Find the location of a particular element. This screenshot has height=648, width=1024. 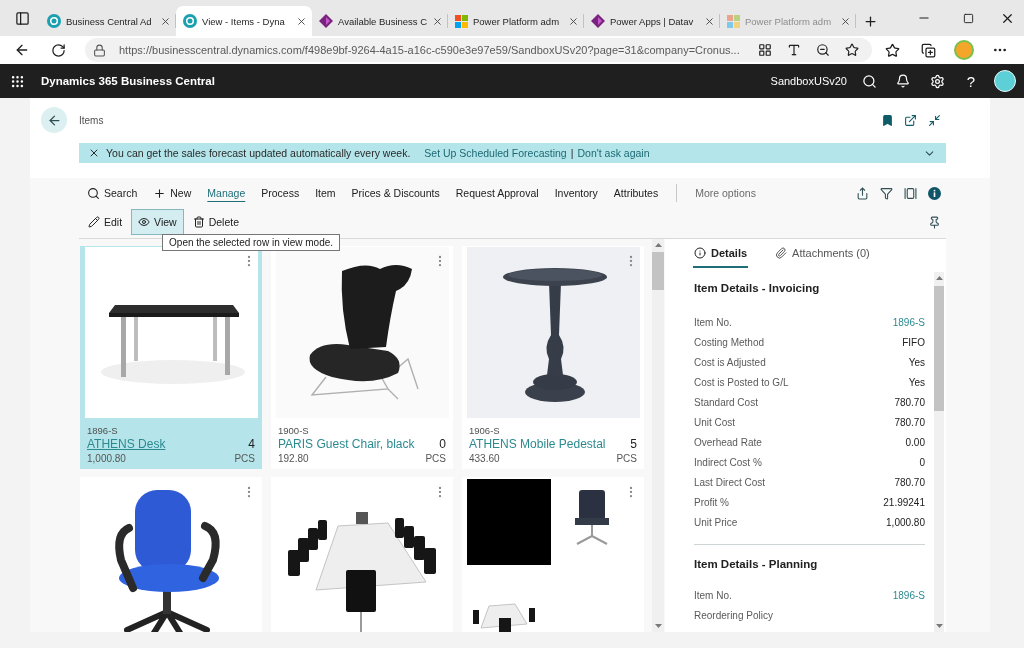

bell-icon is located at coordinates (903, 81).